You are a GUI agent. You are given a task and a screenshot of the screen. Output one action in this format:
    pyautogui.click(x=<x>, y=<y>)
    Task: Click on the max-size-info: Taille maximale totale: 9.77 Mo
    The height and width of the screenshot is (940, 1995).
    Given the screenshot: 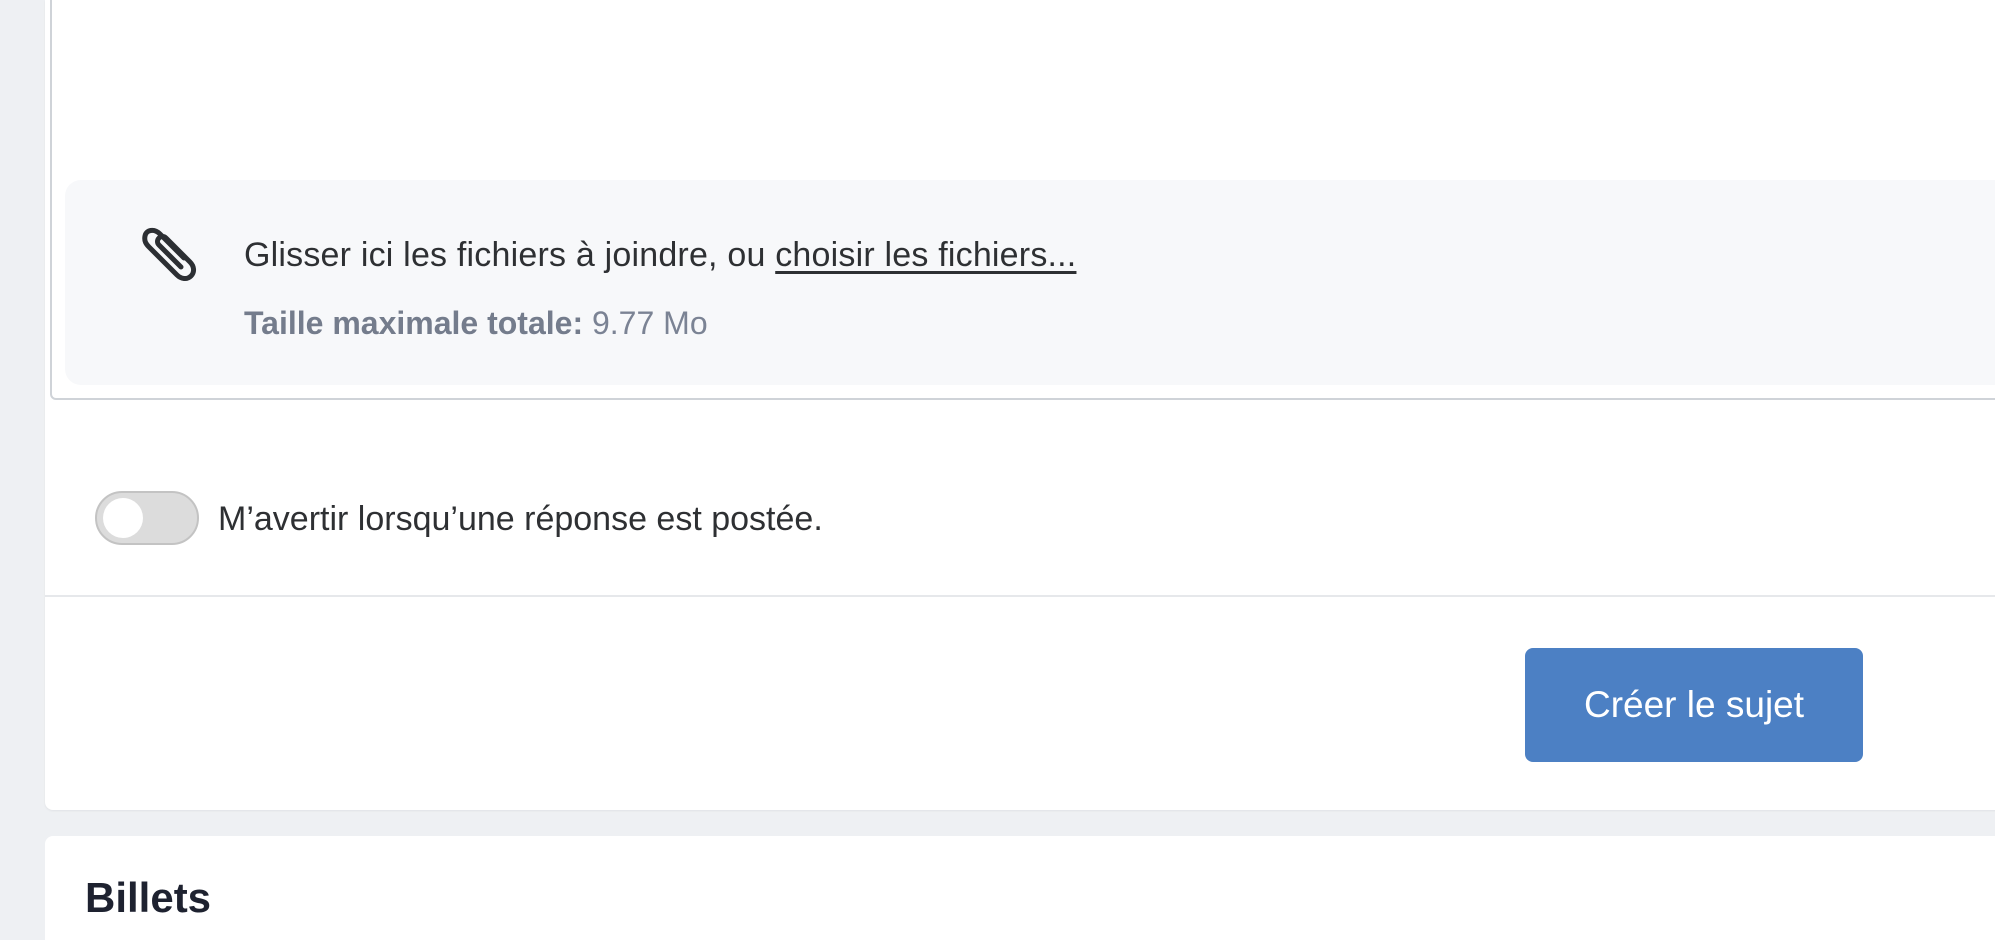 What is the action you would take?
    pyautogui.click(x=476, y=323)
    